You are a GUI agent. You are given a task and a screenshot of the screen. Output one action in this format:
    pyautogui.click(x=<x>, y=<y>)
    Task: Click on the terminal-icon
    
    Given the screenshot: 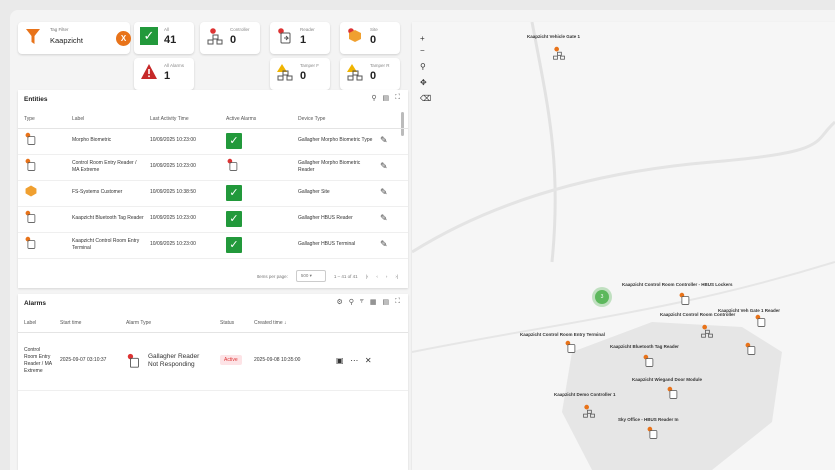 What is the action you would take?
    pyautogui.click(x=30, y=243)
    